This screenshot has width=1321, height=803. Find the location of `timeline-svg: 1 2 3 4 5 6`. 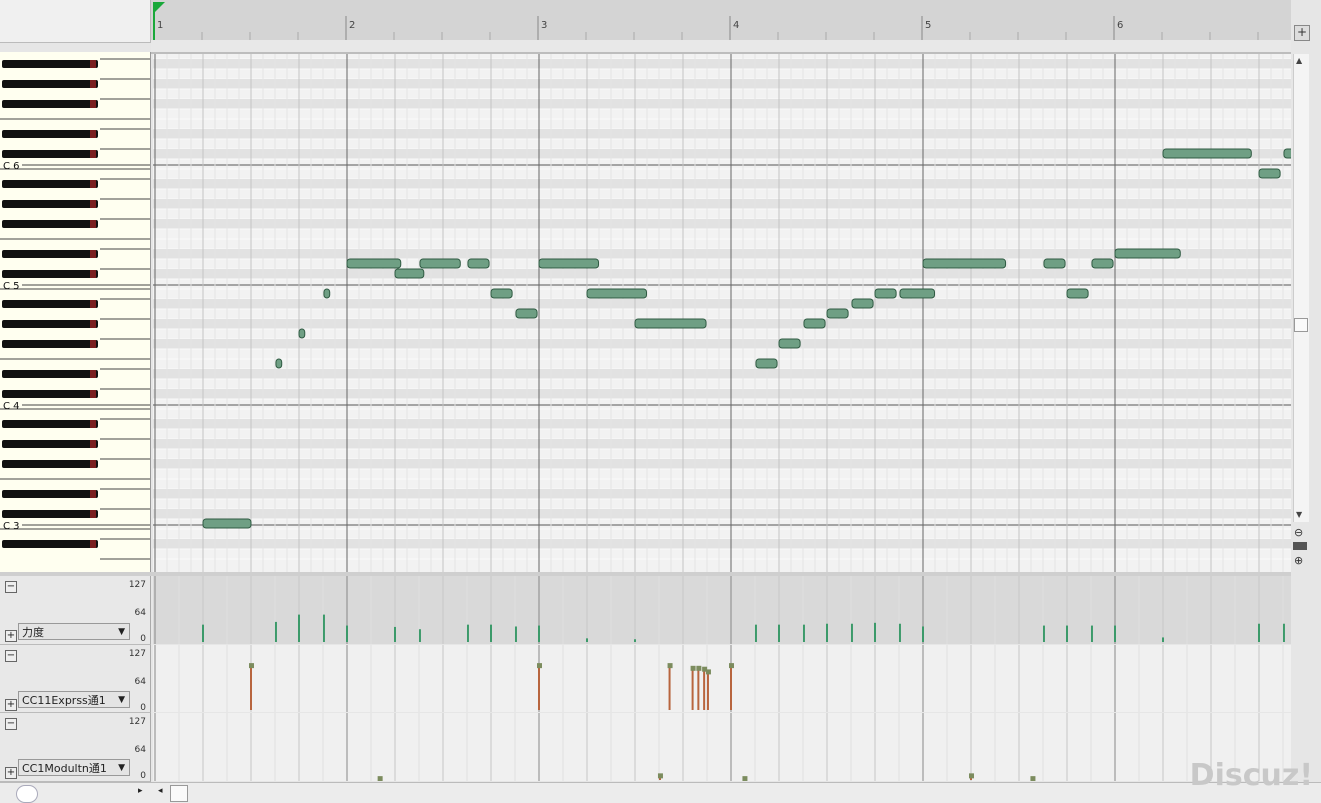

timeline-svg: 1 2 3 4 5 6 is located at coordinates (706, 21).